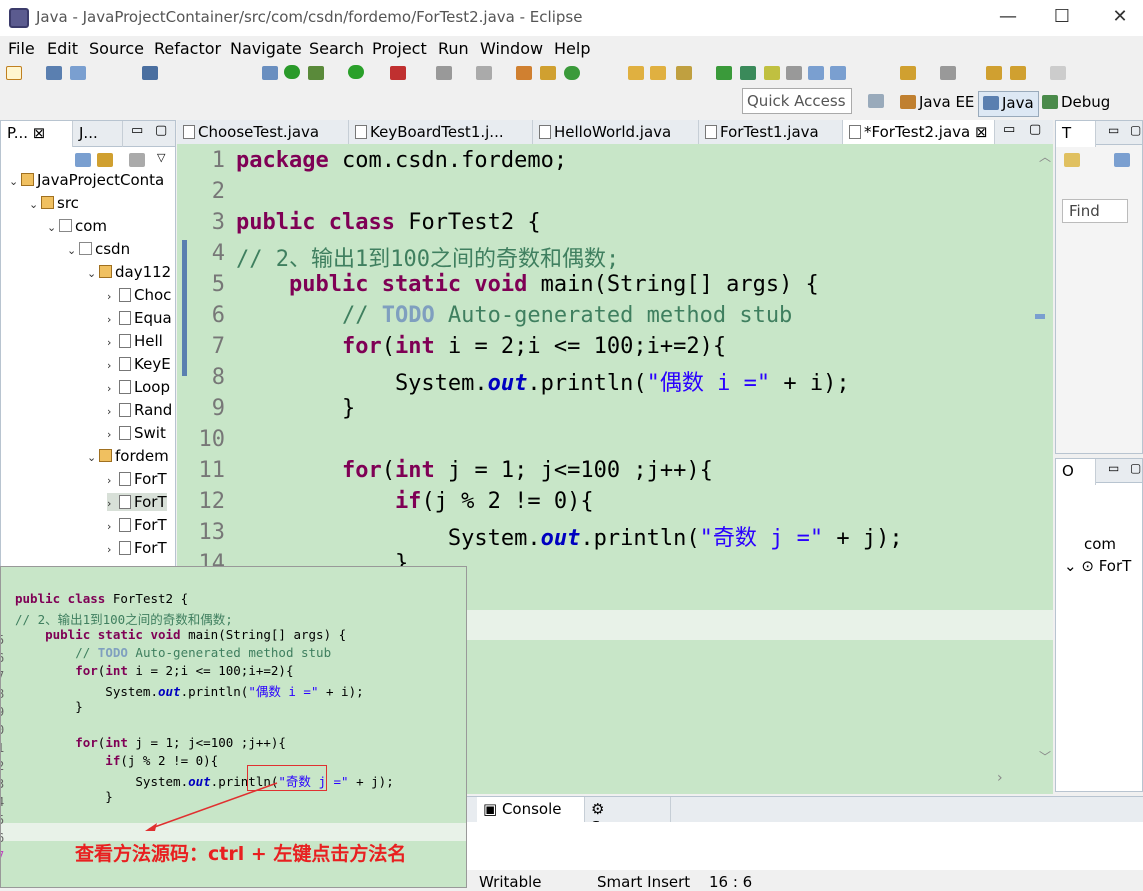 This screenshot has height=891, width=1143. I want to click on save-icon, so click(54, 73).